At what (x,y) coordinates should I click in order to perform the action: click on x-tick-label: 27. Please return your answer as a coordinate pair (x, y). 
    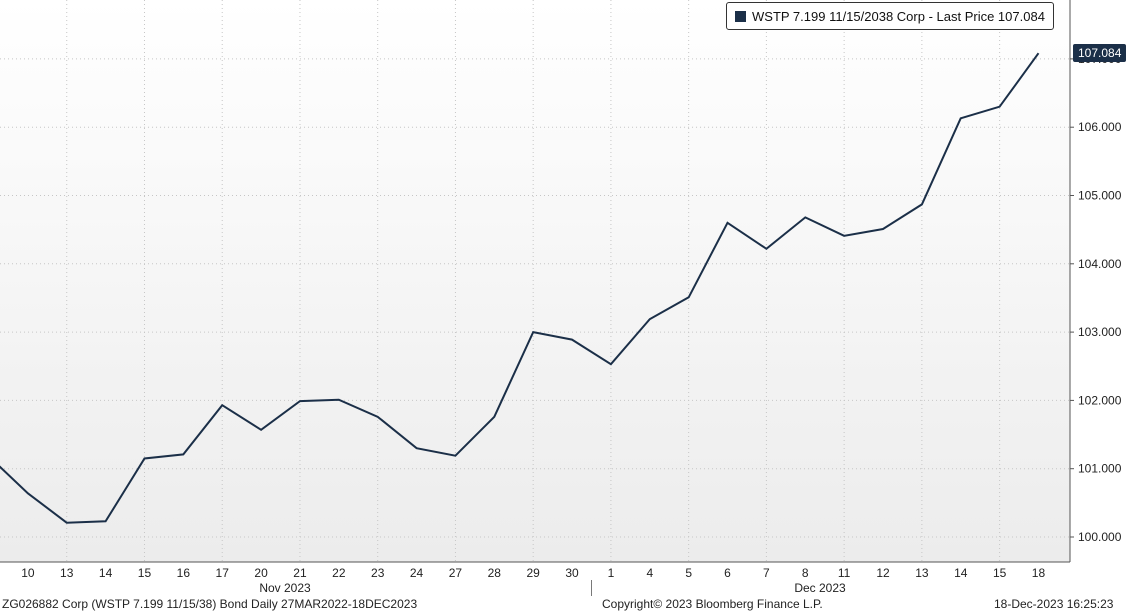
    Looking at the image, I should click on (456, 573).